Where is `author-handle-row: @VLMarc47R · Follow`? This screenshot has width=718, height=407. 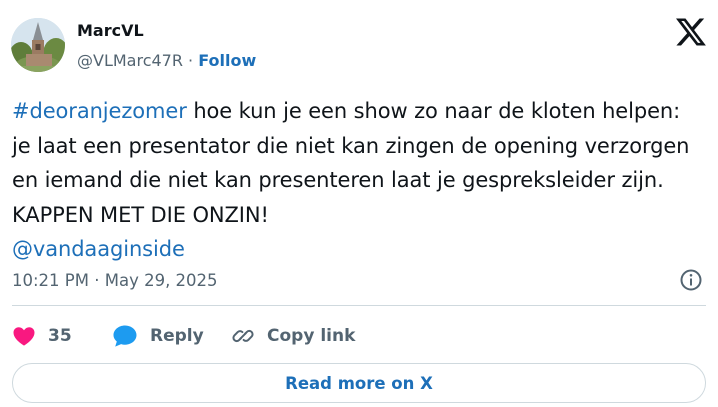 author-handle-row: @VLMarc47R · Follow is located at coordinates (166, 61).